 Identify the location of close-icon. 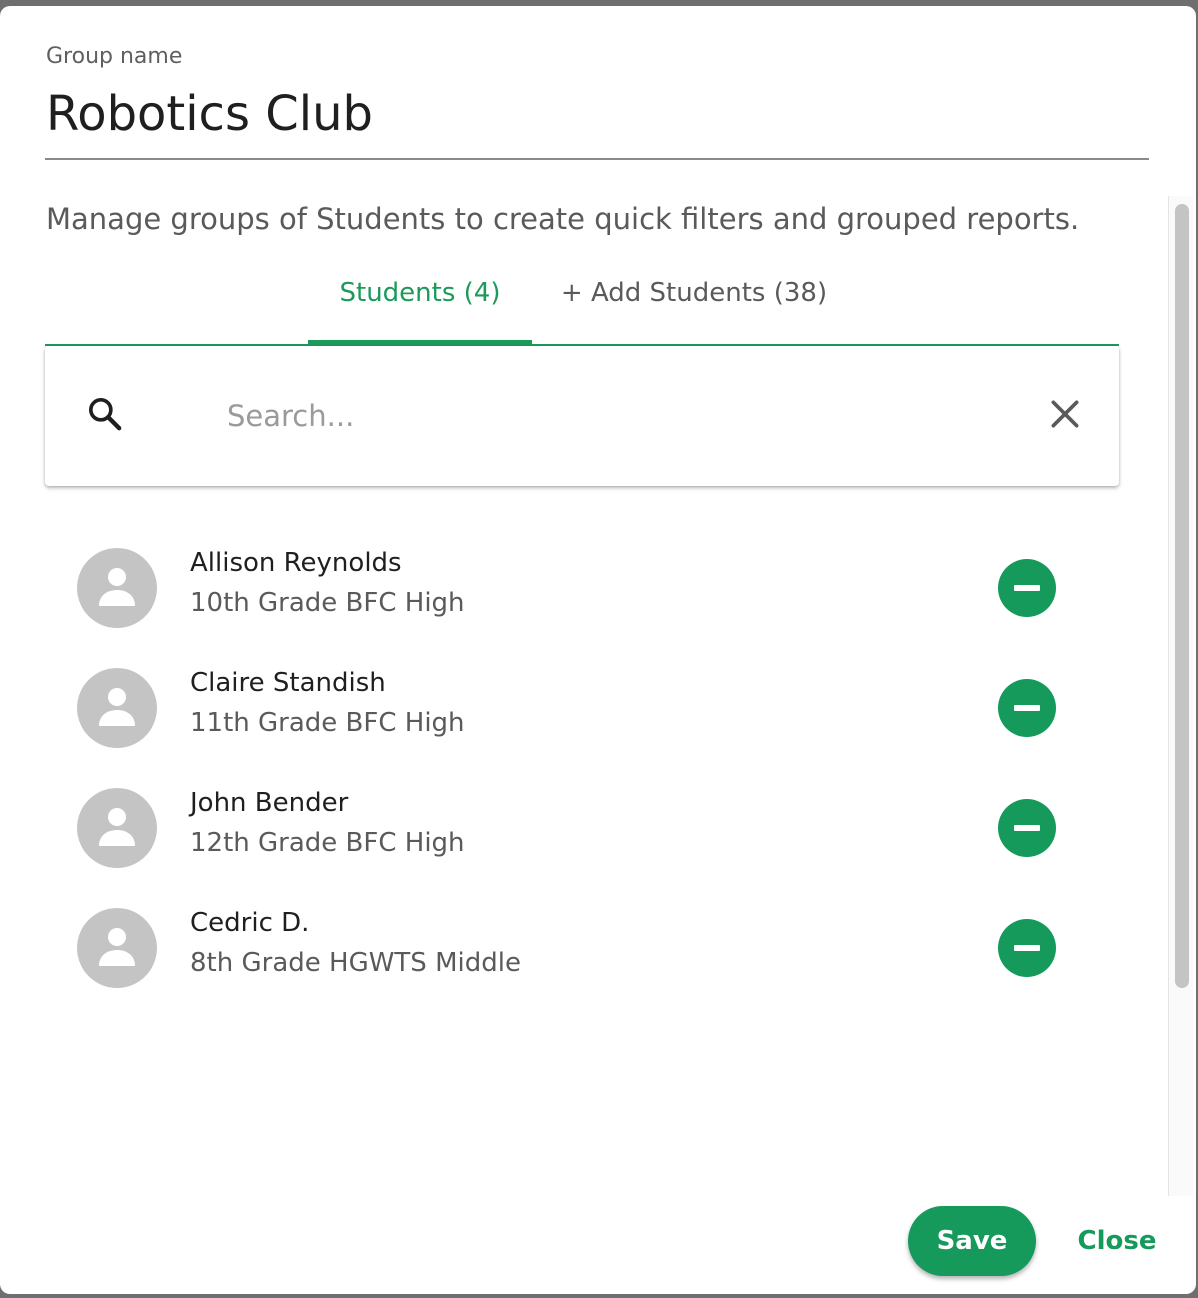
(1065, 414).